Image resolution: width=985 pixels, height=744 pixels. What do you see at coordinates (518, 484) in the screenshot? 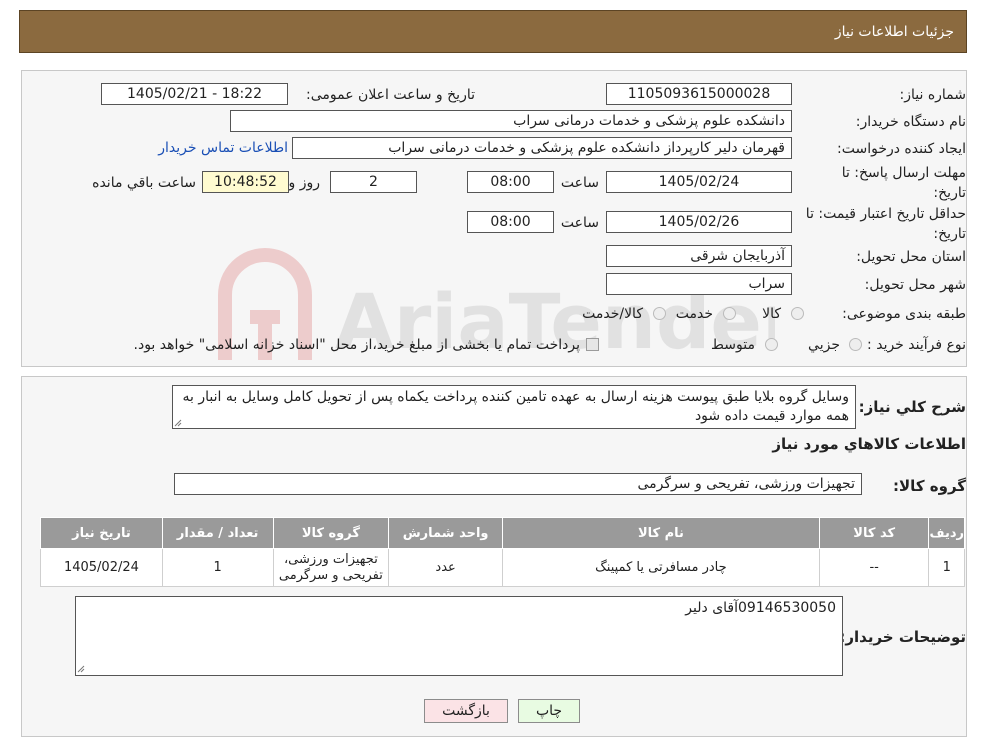
I see `goods-group-field: تجهیزات ورزشی، تفریحی و سرگرمی` at bounding box center [518, 484].